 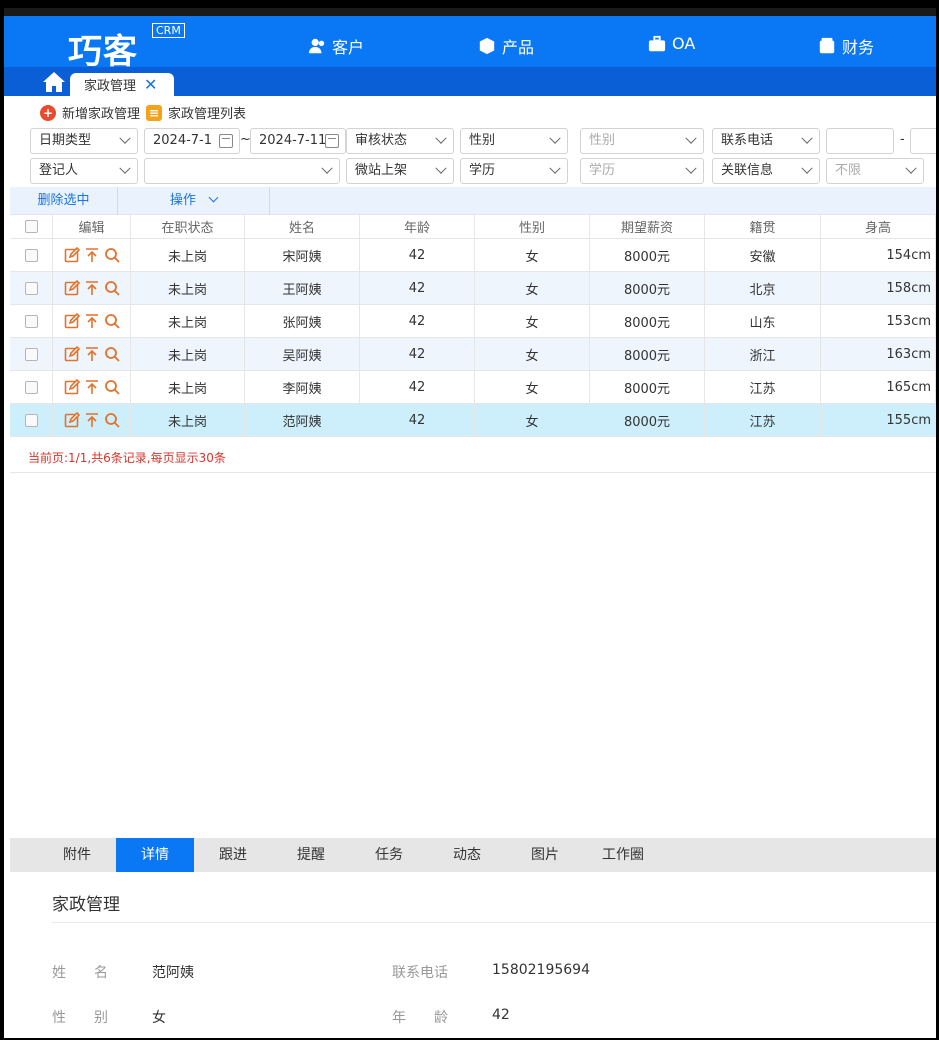 What do you see at coordinates (671, 43) in the screenshot?
I see `nav-oa: OA` at bounding box center [671, 43].